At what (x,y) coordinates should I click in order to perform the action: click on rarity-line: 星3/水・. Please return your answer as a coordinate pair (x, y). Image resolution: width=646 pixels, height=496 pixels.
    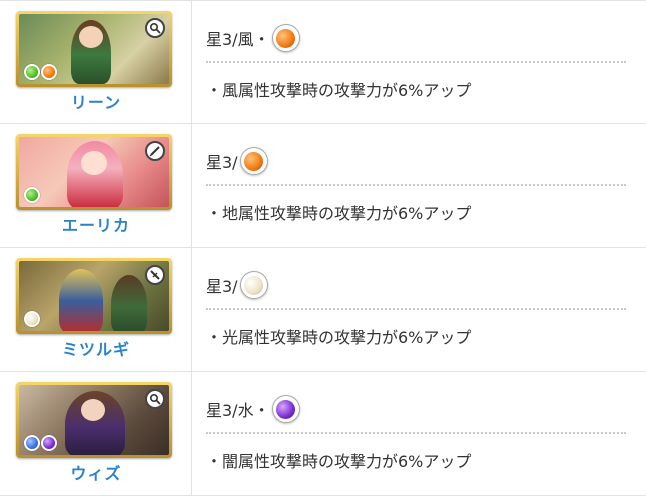
    Looking at the image, I should click on (253, 409).